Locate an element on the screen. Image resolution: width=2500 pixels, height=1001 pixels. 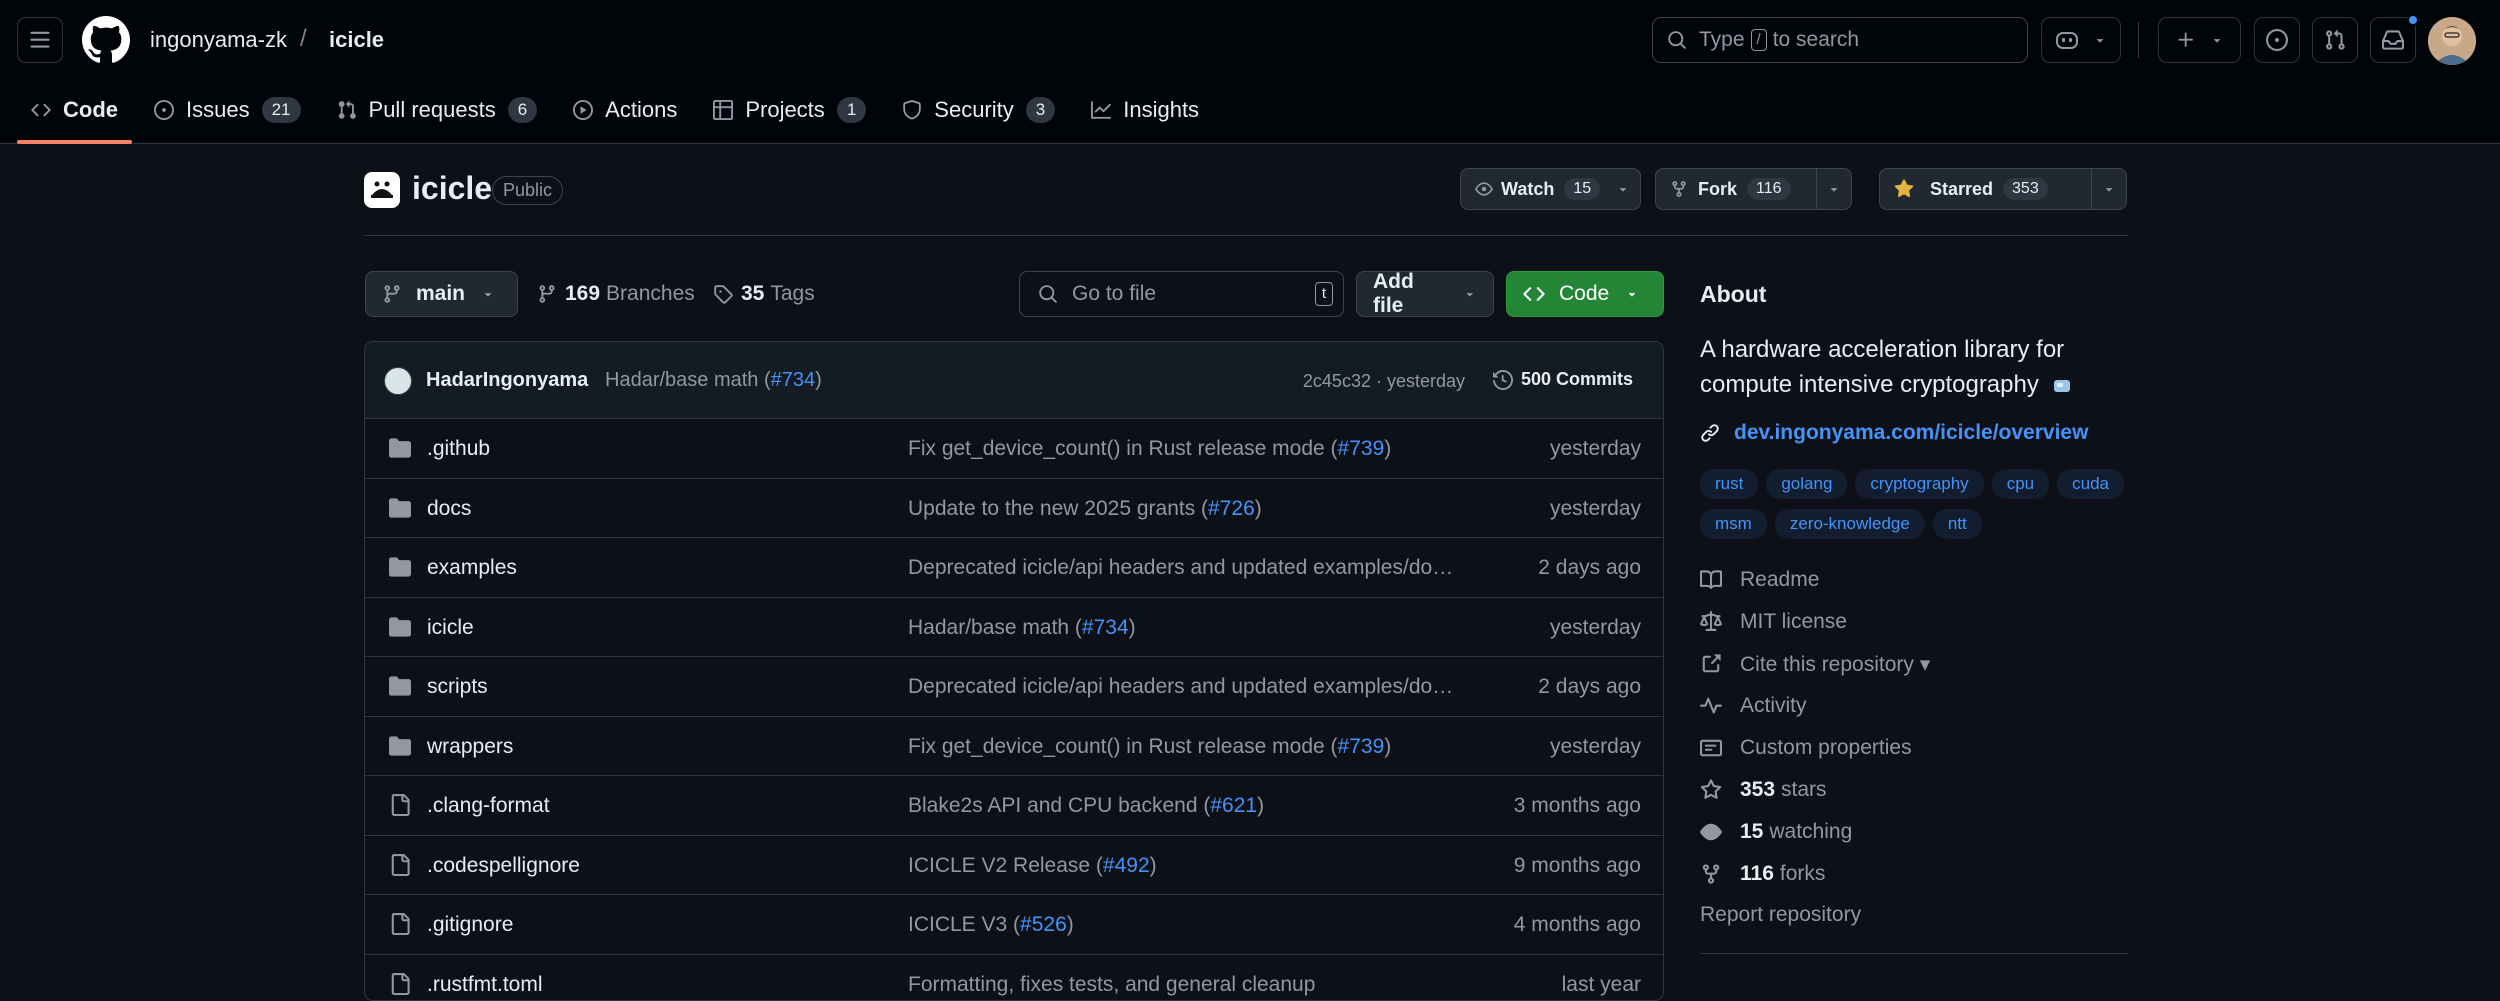
about-link-book: Readme is located at coordinates (1914, 580).